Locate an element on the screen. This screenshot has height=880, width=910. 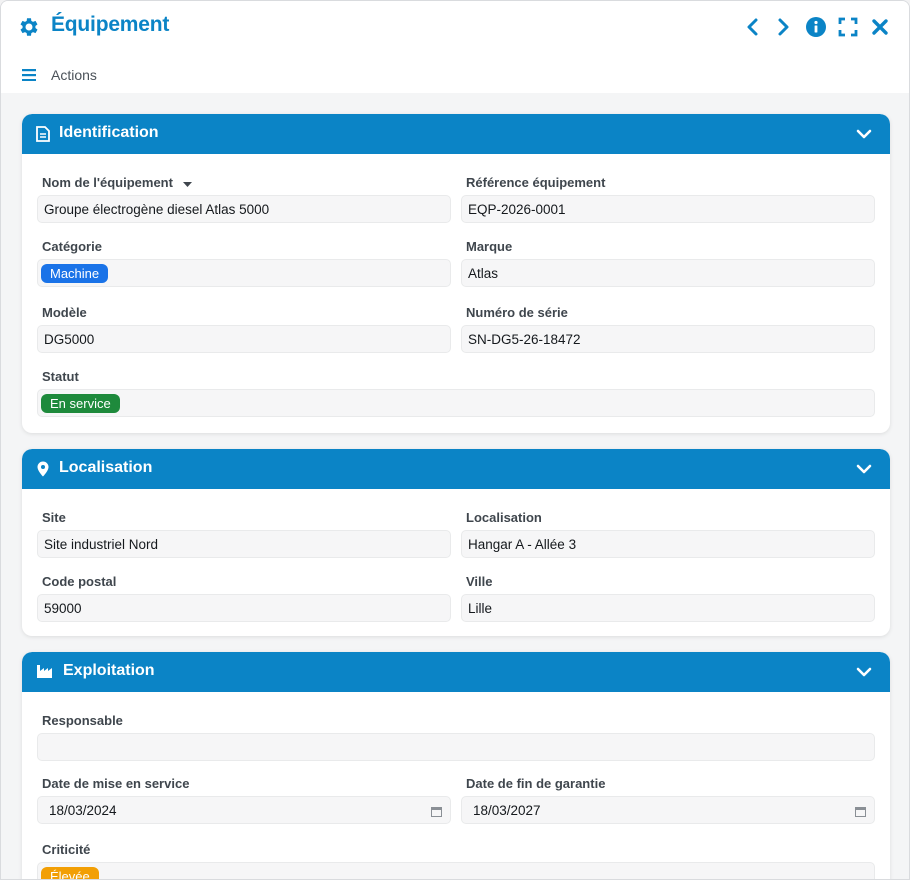
postal-code-field: 59000 is located at coordinates (244, 608).